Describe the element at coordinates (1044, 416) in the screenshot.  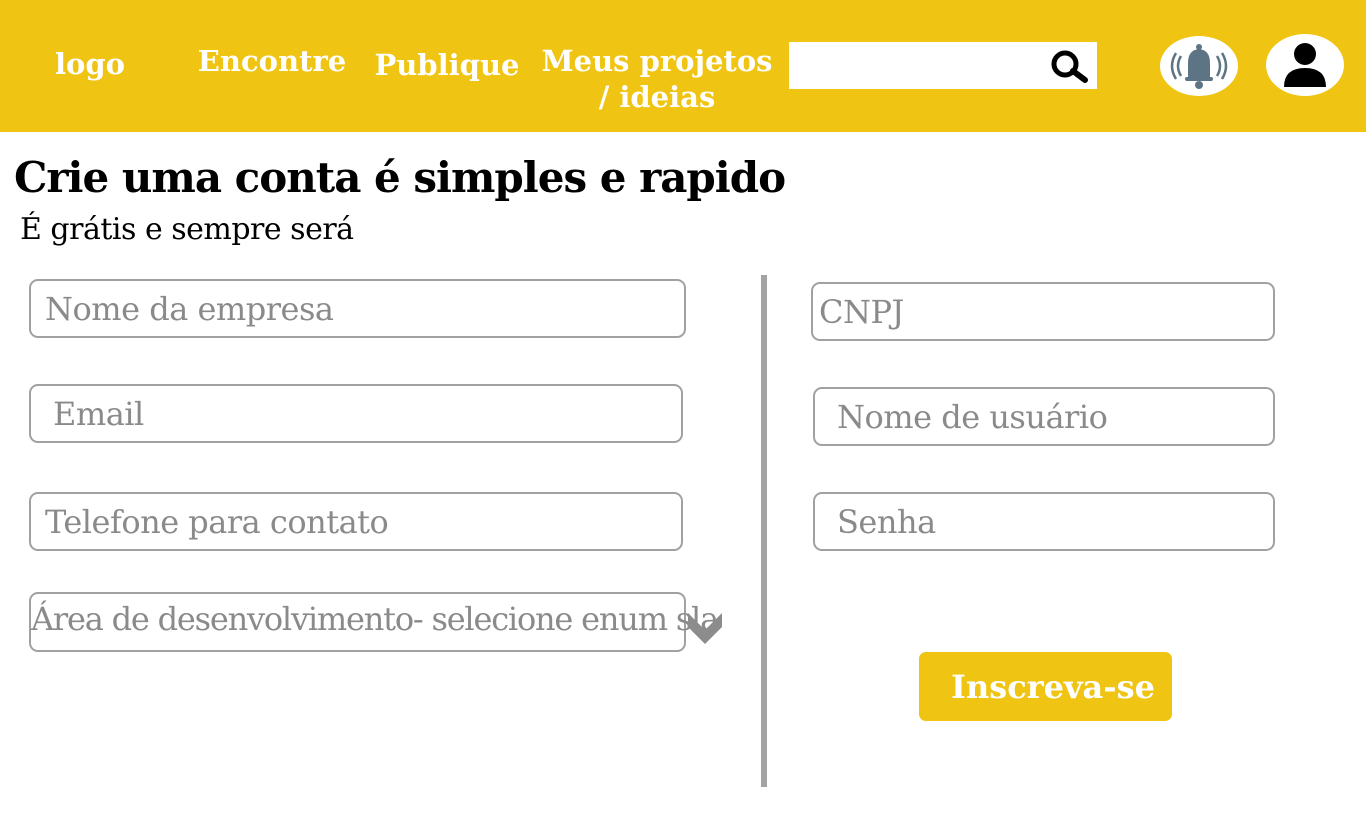
I see `username-field` at that location.